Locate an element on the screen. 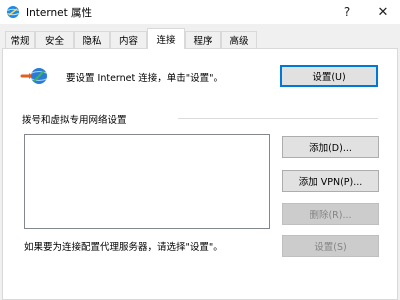  tab-general: 常规 is located at coordinates (20, 39).